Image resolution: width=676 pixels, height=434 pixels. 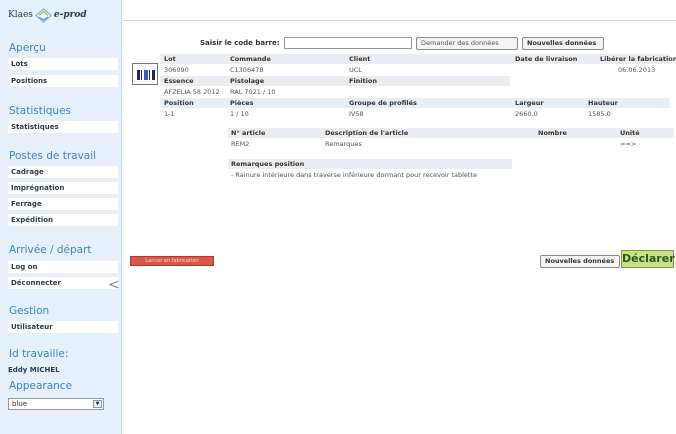 I want to click on hdr-hauteur: Hauteur, so click(x=603, y=103).